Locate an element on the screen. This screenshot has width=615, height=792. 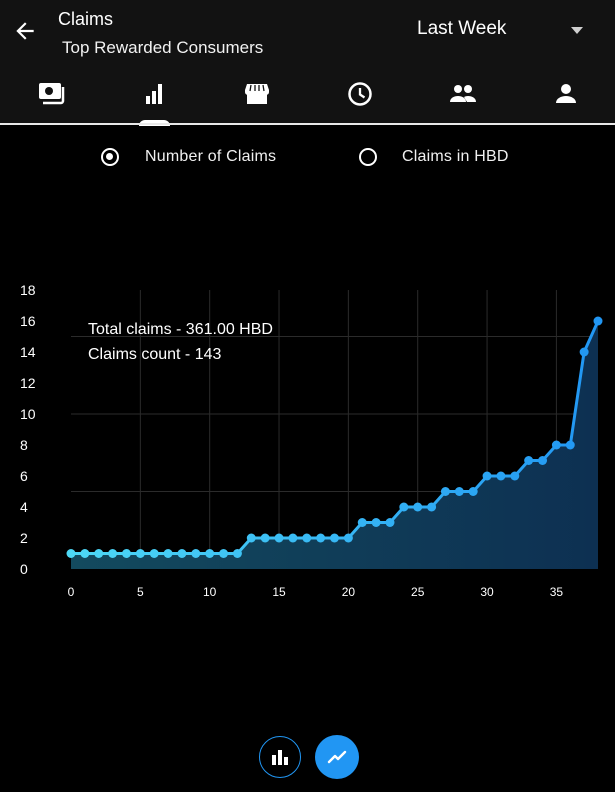
back-button is located at coordinates (25, 31).